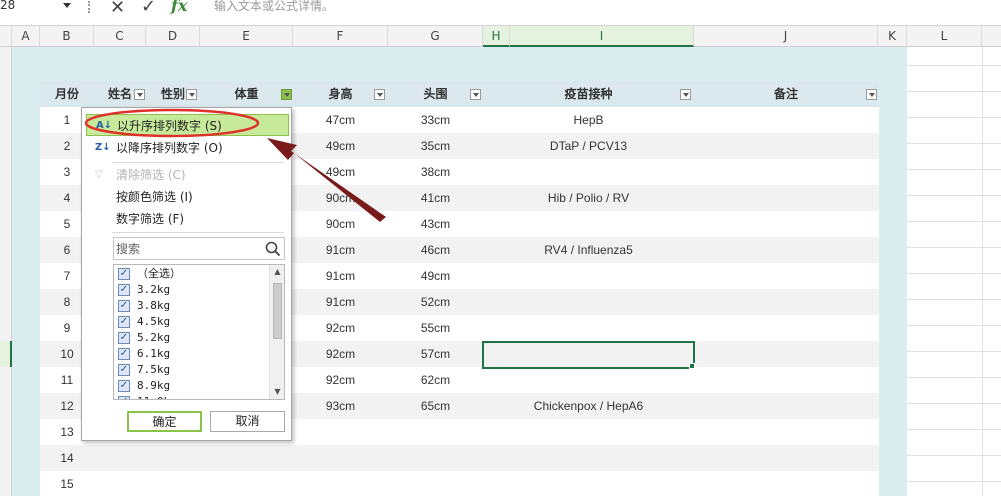 Image resolution: width=1001 pixels, height=497 pixels. What do you see at coordinates (192, 306) in the screenshot?
I see `filter-value-item: ✓ 3.8kg` at bounding box center [192, 306].